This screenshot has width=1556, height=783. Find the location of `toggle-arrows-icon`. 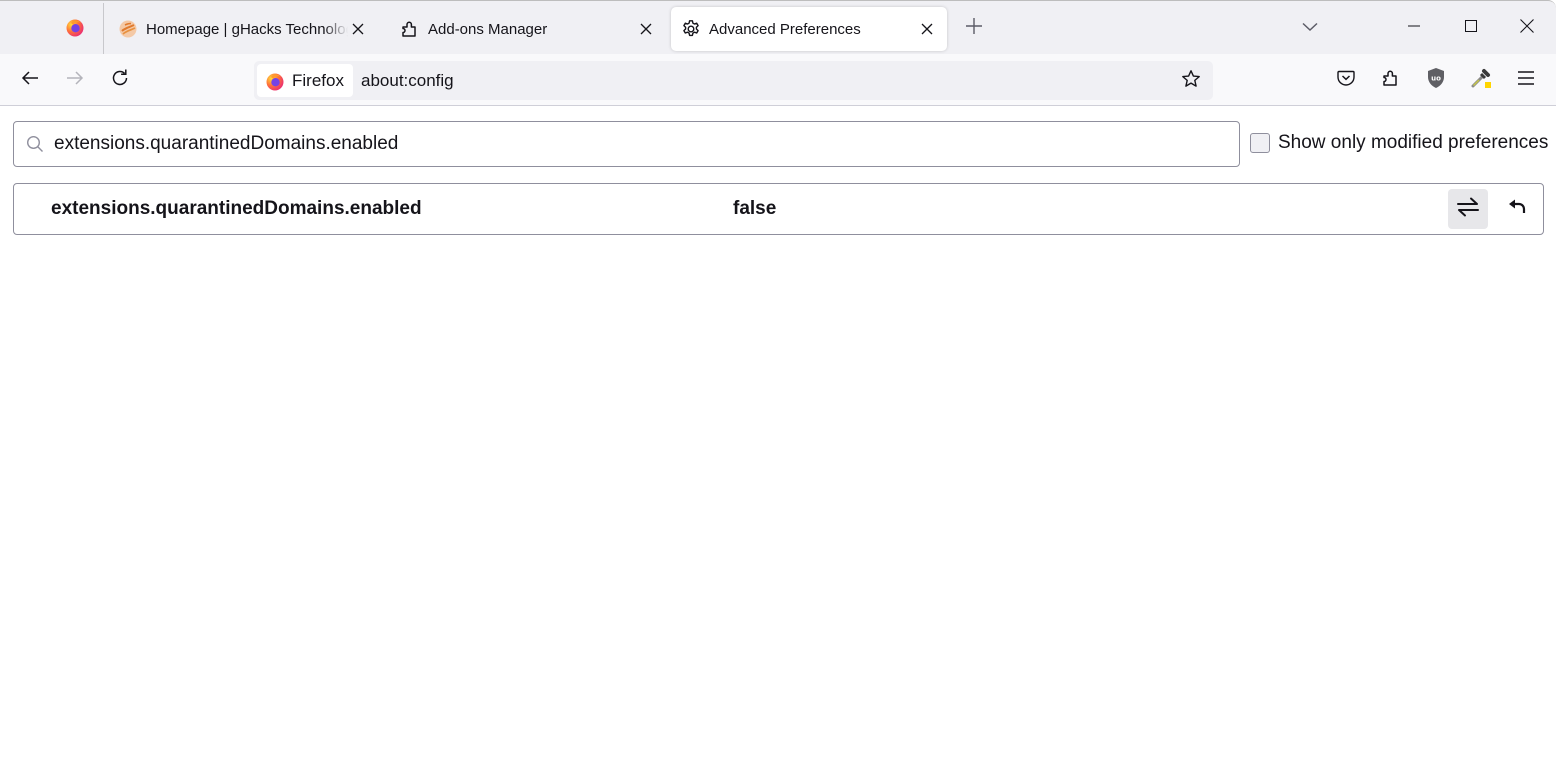

toggle-arrows-icon is located at coordinates (1468, 209).